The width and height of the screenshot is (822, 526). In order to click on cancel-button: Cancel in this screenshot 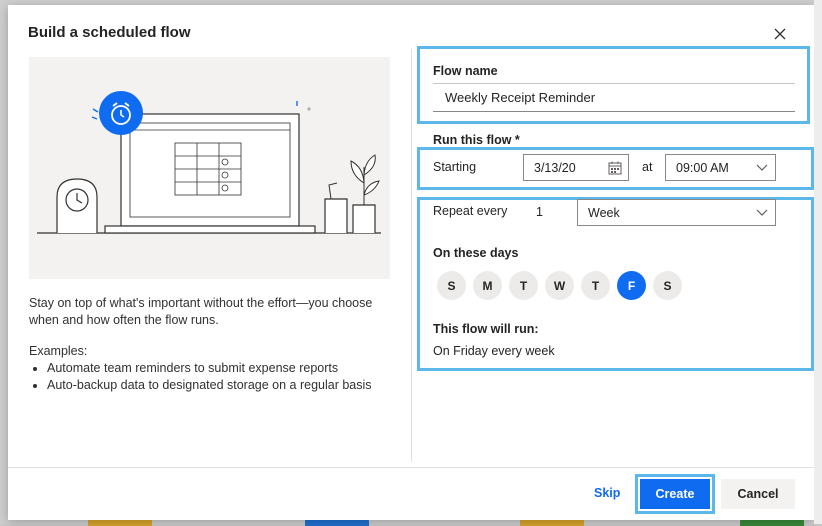, I will do `click(758, 494)`.